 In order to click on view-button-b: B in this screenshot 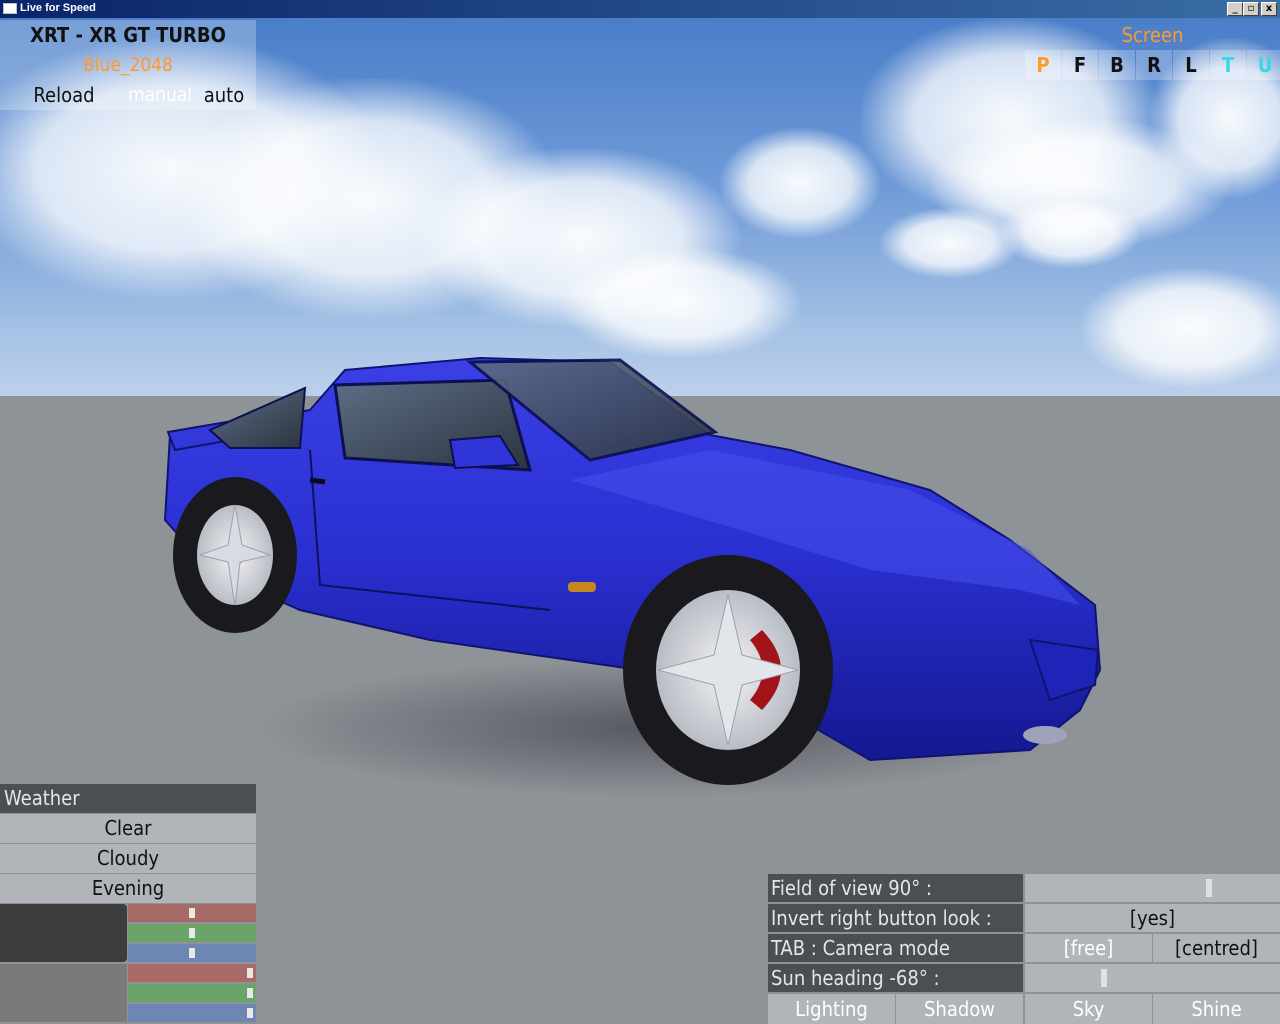, I will do `click(1117, 65)`.